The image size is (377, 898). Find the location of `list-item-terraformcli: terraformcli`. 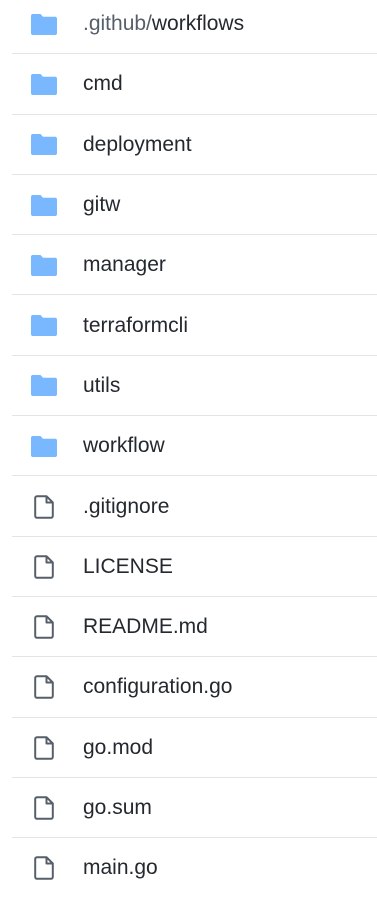

list-item-terraformcli: terraformcli is located at coordinates (188, 326).